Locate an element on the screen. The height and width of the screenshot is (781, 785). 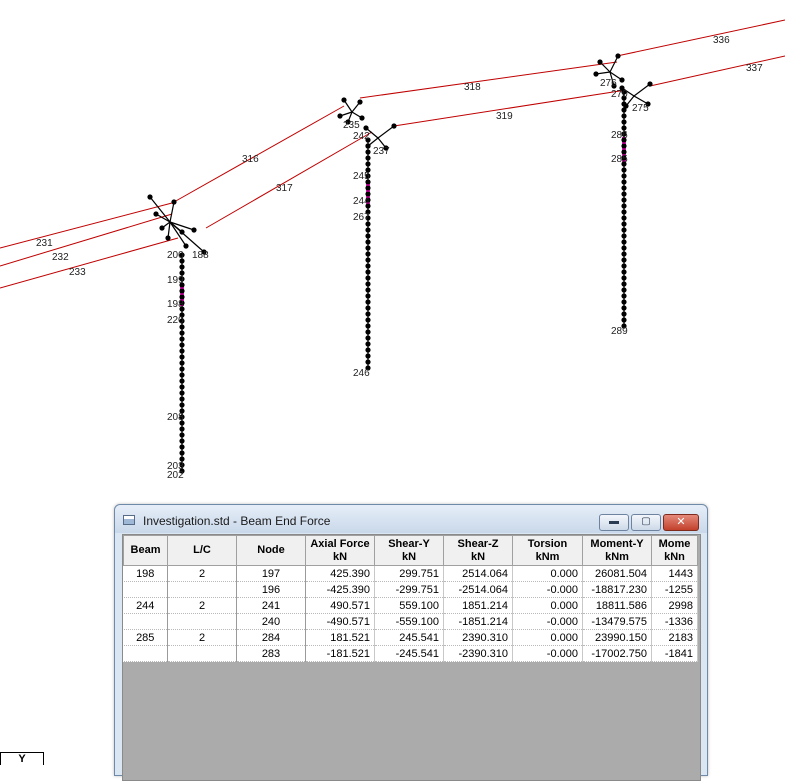
table-cell: 2390.310 is located at coordinates (478, 637).